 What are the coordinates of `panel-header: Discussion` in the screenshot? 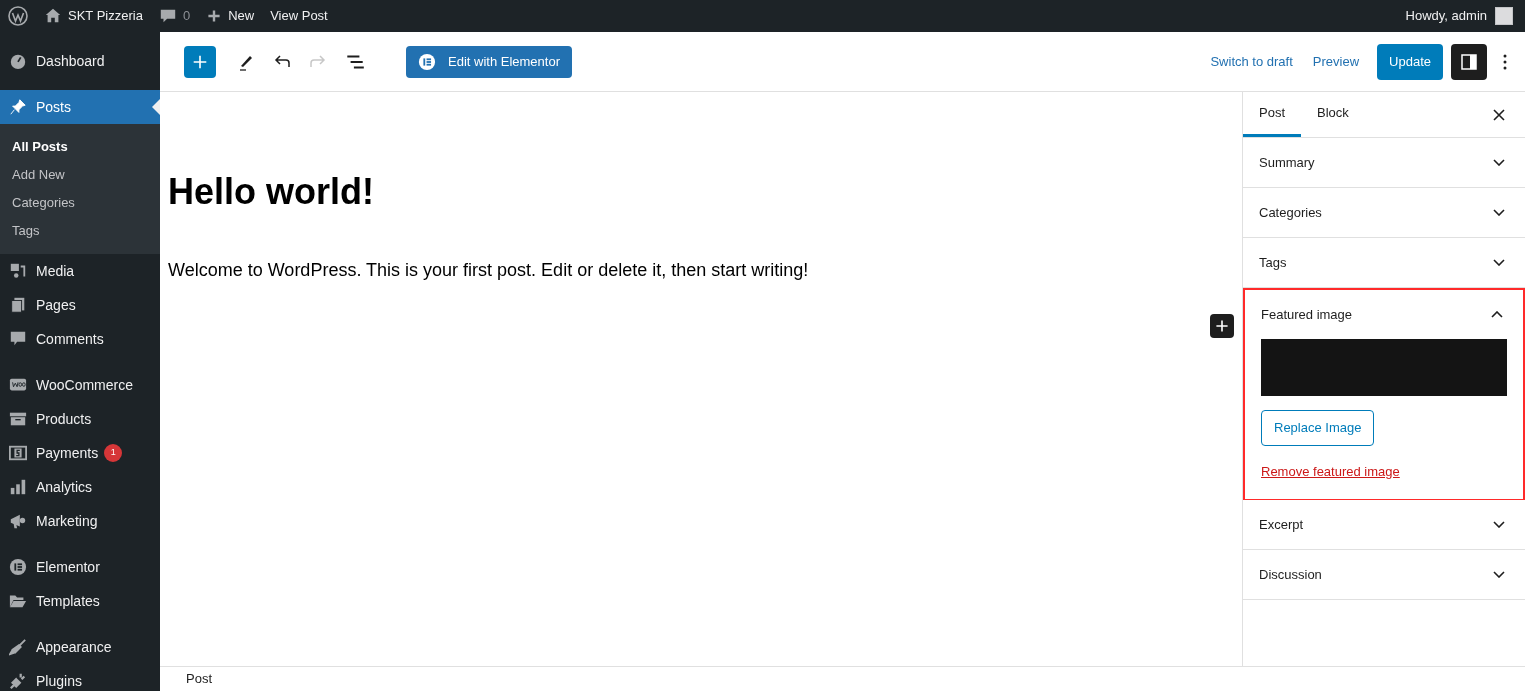 It's located at (1384, 574).